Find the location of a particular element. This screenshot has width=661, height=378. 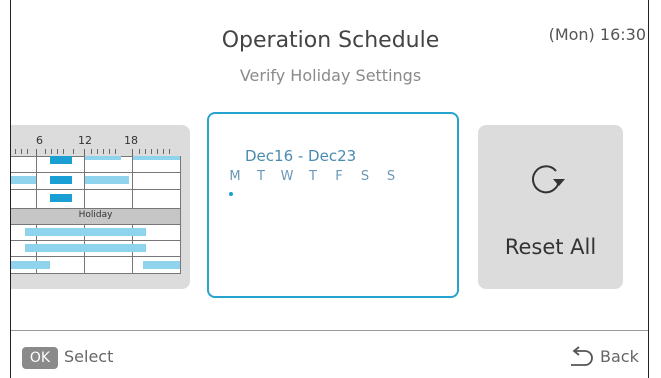

holiday-day-marker is located at coordinates (231, 194).